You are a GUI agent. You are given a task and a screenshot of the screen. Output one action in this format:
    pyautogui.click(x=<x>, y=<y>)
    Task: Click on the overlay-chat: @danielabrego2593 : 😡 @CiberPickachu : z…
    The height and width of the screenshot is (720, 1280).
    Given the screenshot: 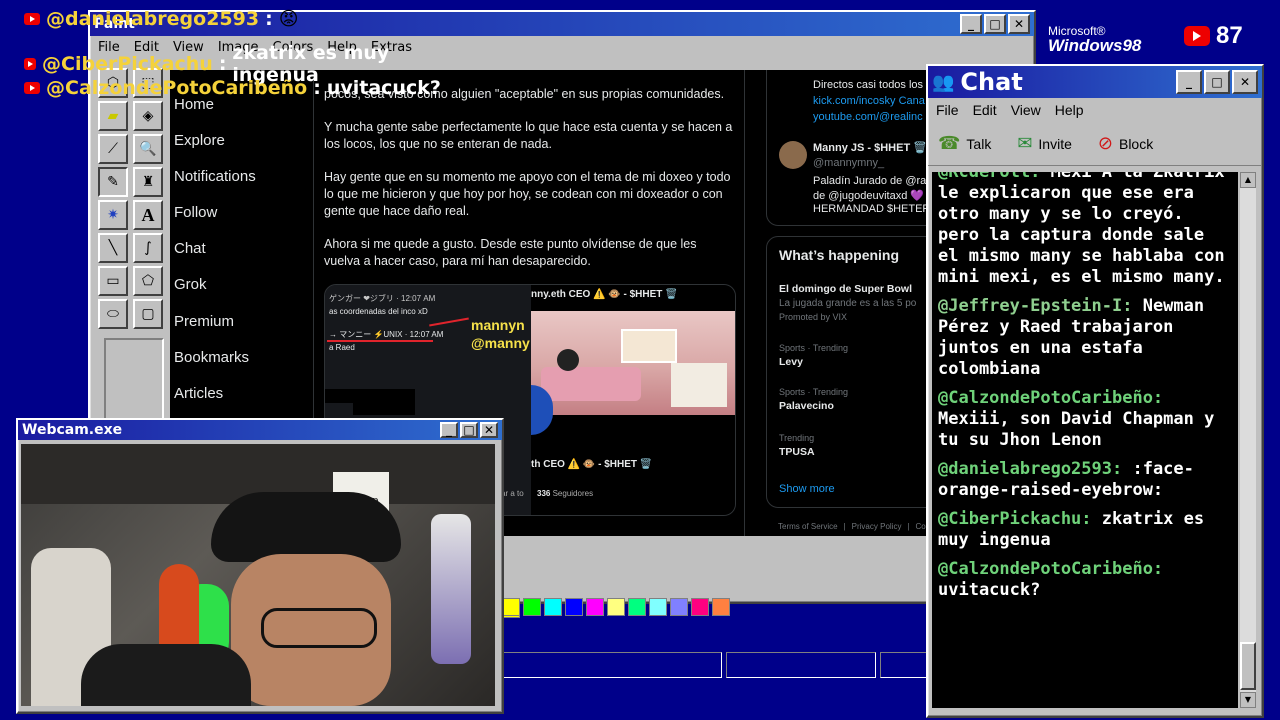 What is the action you would take?
    pyautogui.click(x=220, y=55)
    